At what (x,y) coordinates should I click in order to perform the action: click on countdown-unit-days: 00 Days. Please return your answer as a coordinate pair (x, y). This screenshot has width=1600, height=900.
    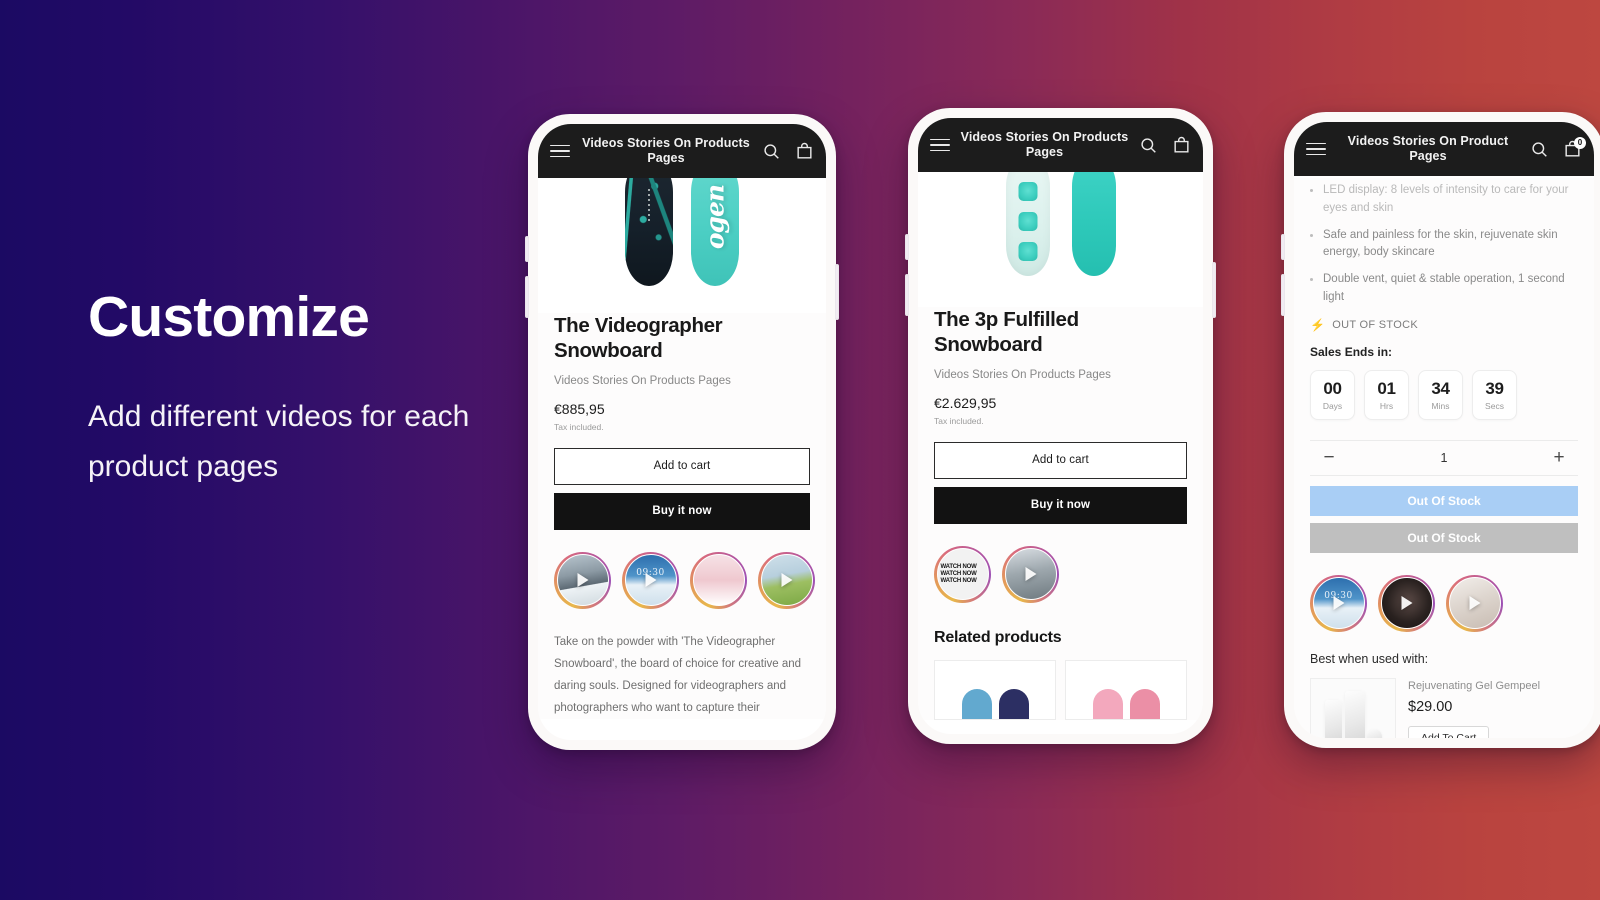
    Looking at the image, I should click on (1332, 394).